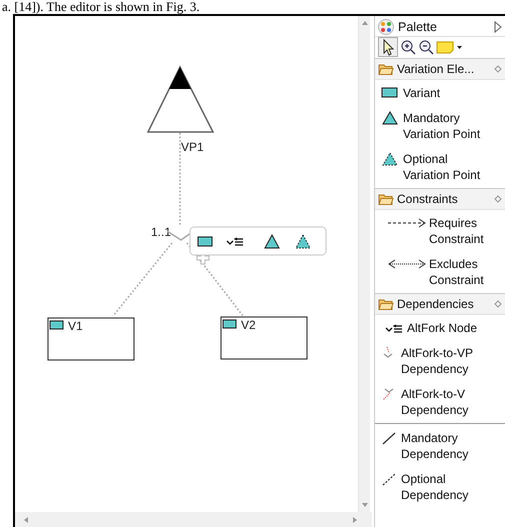 The image size is (505, 527). I want to click on line-icon, so click(389, 438).